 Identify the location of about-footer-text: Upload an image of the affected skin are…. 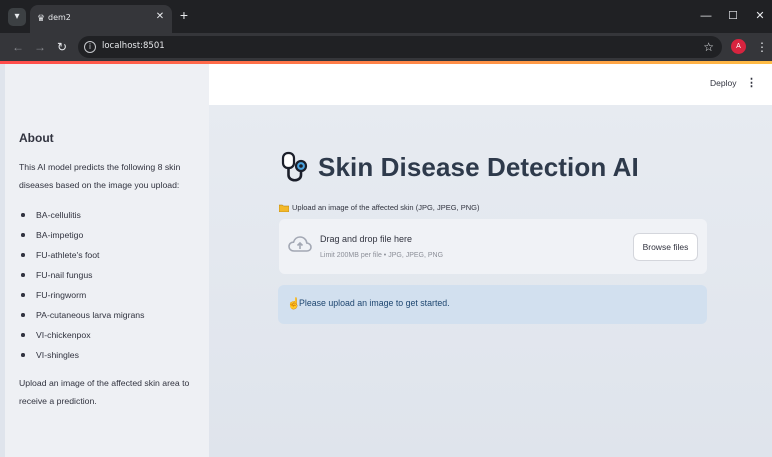
(104, 392).